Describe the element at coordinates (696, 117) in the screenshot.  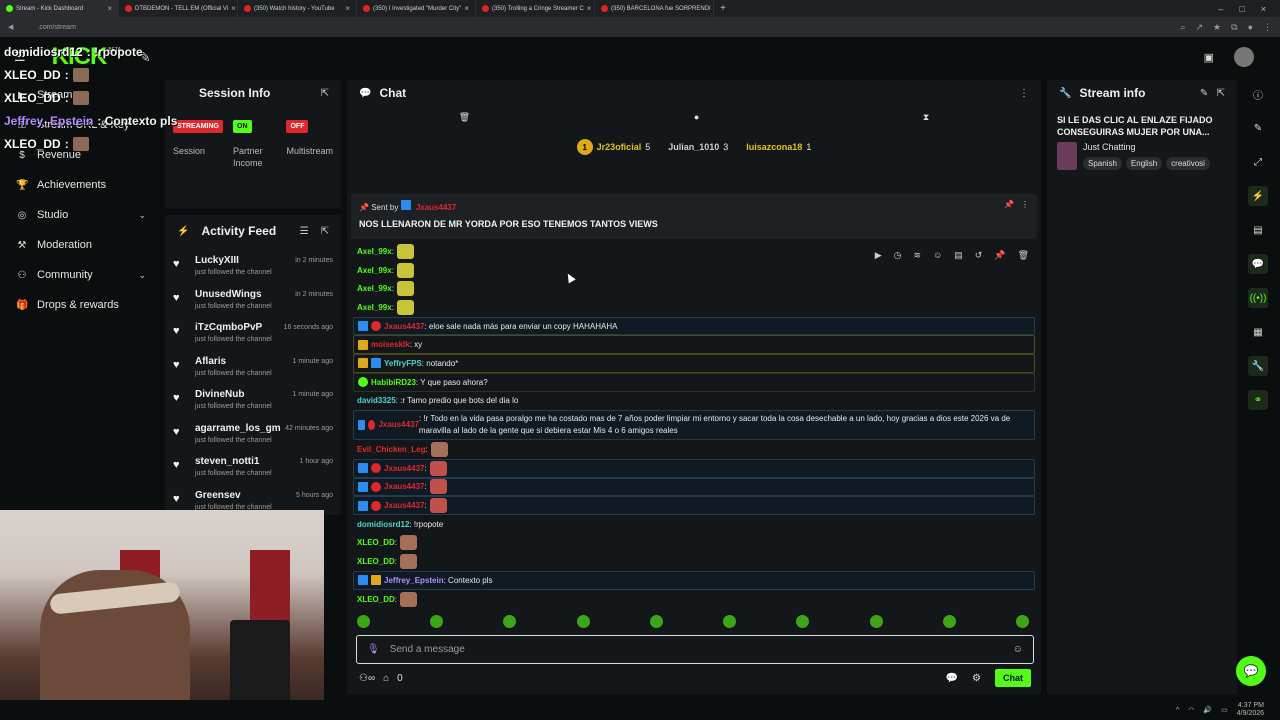
I see `chat-icon: ●` at that location.